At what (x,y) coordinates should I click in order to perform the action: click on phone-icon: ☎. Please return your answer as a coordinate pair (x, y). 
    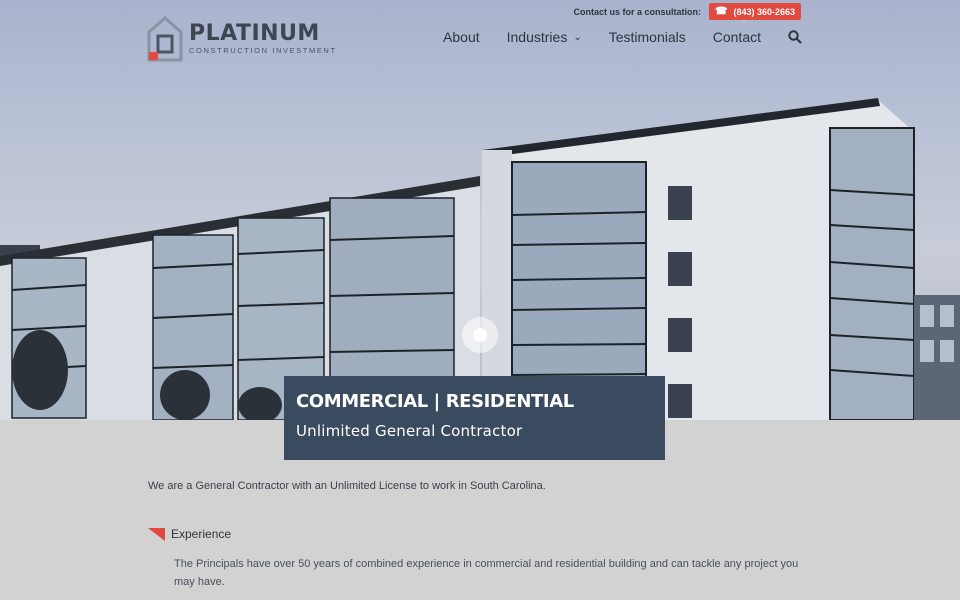
    Looking at the image, I should click on (721, 11).